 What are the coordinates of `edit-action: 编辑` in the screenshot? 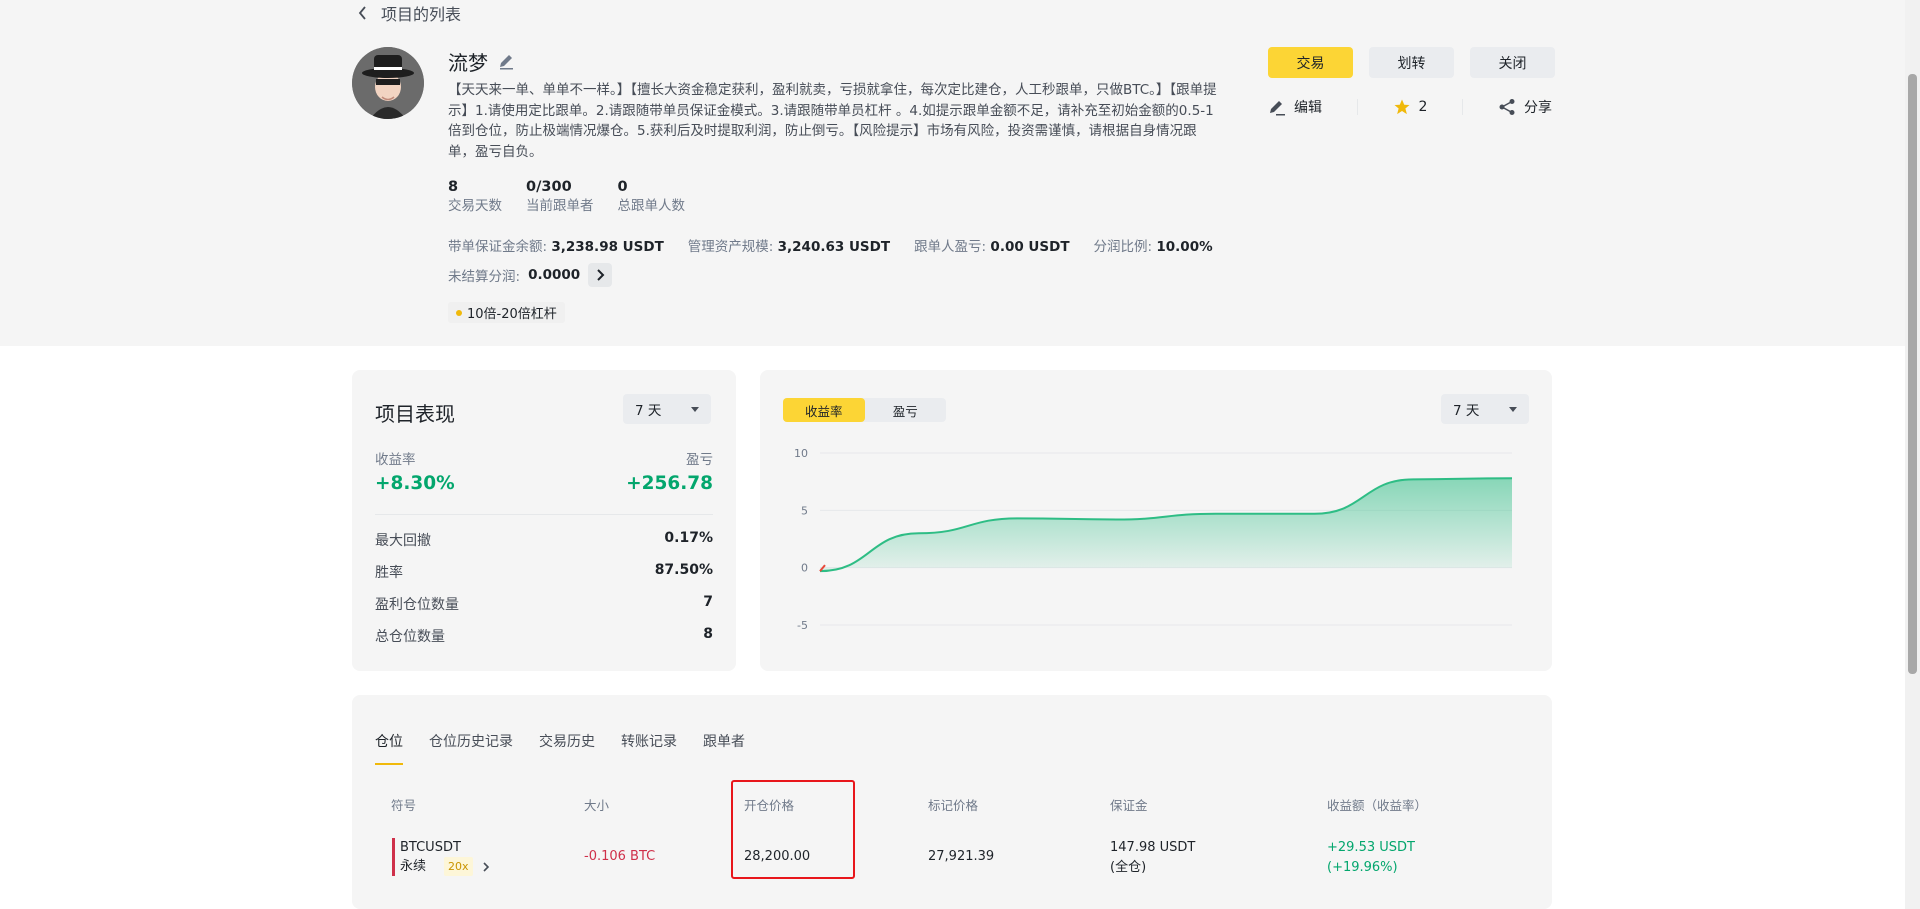 It's located at (1295, 107).